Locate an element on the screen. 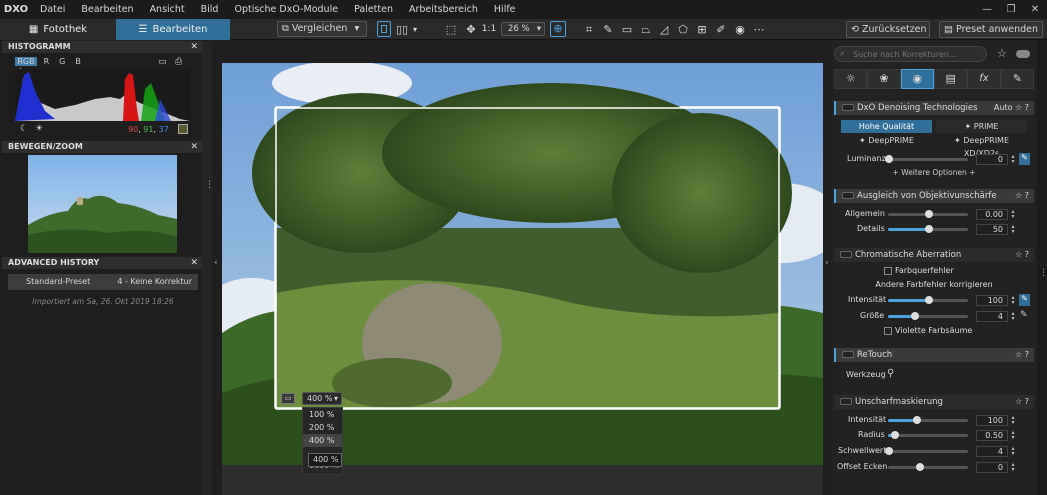  viewer-zoom-select: 400 % ▾ is located at coordinates (322, 398).